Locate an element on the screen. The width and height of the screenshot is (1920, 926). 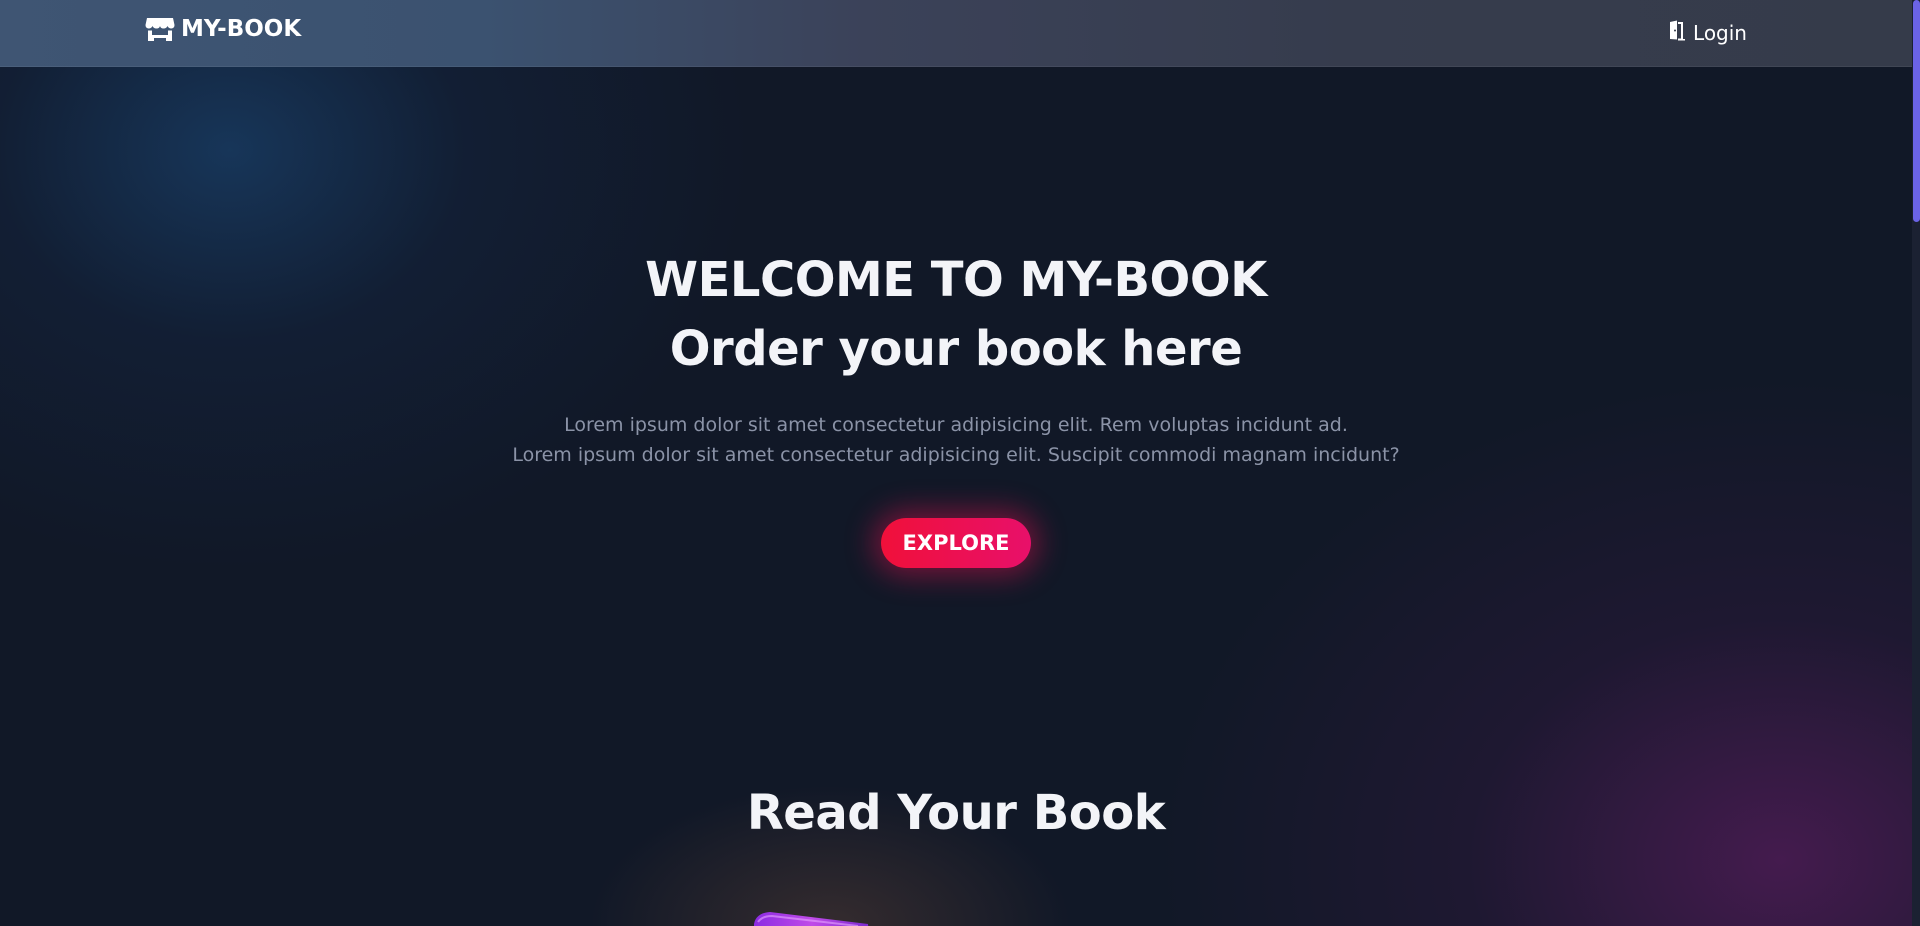
login-link: Login is located at coordinates (1706, 32).